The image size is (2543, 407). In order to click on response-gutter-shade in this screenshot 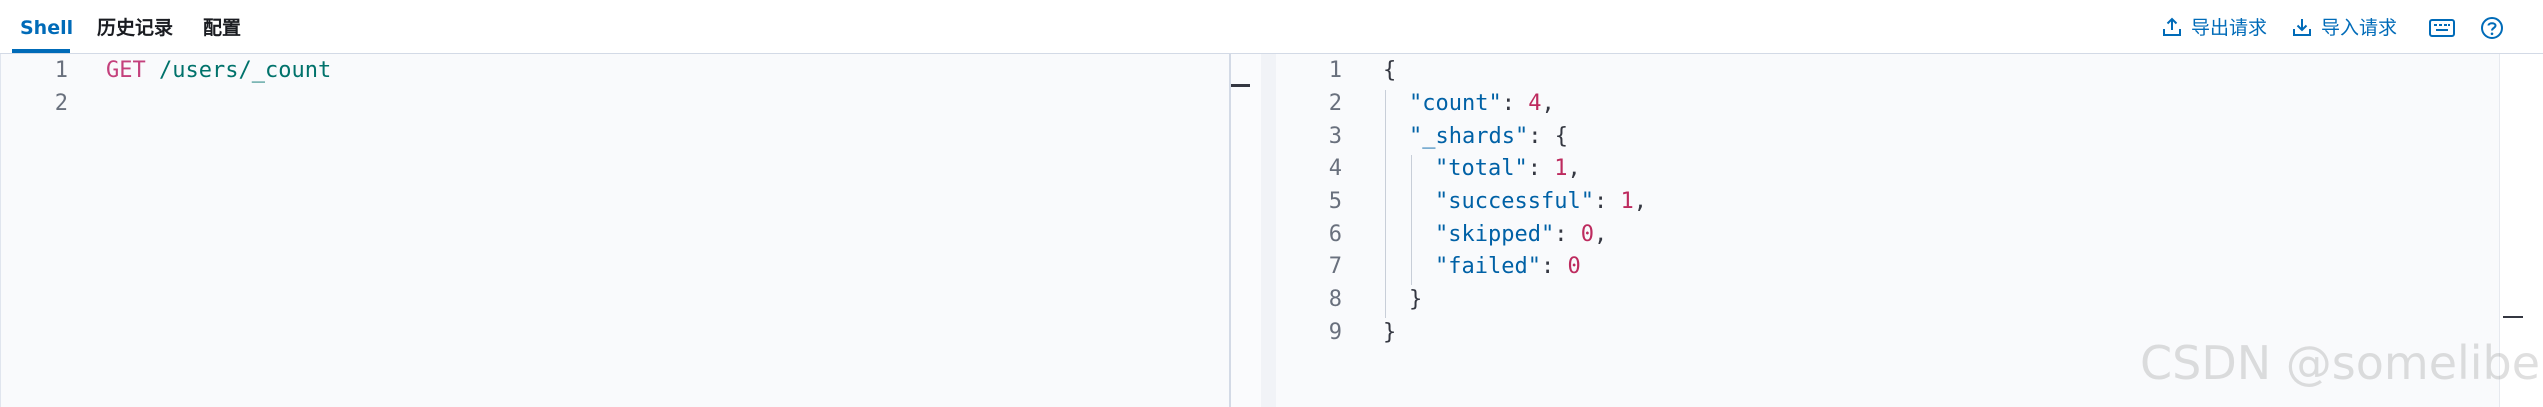, I will do `click(1268, 230)`.